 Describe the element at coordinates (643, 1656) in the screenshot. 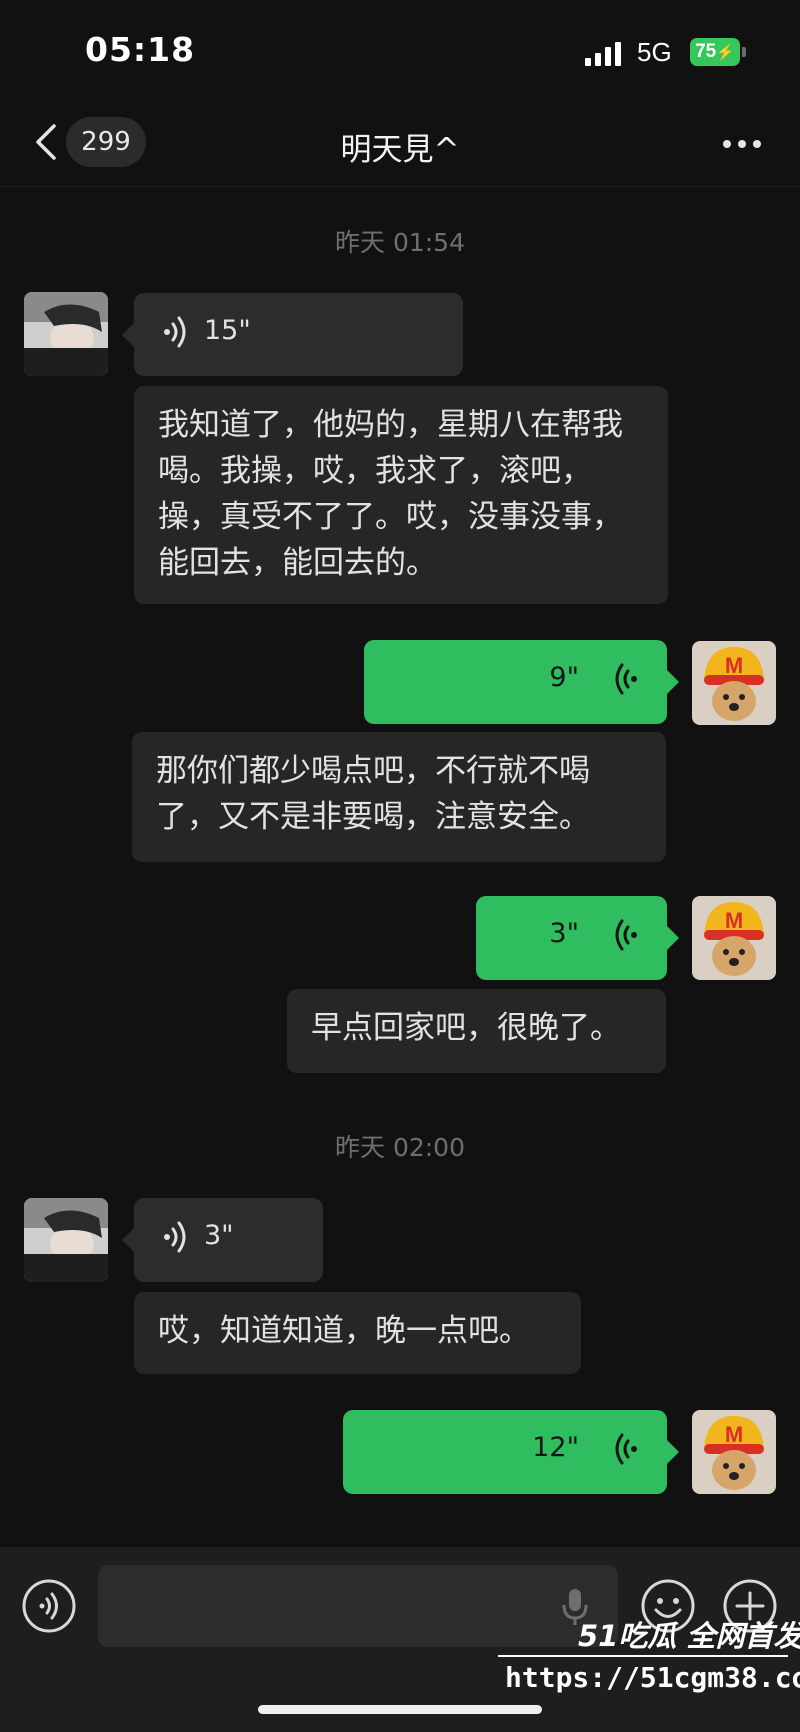

I see `watermark-divider` at that location.